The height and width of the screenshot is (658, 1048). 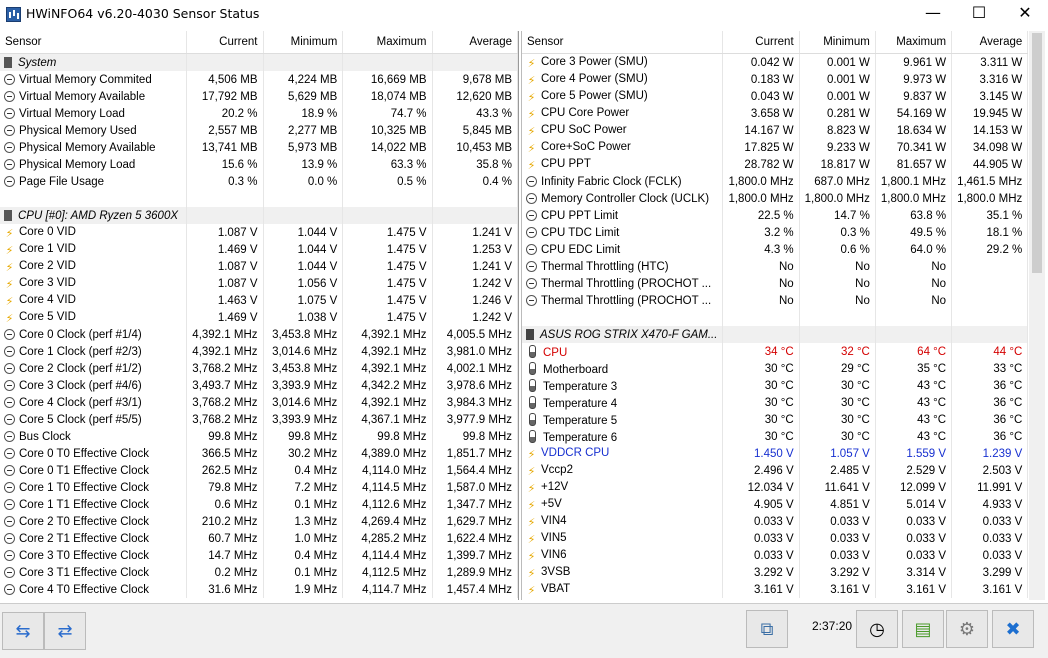 What do you see at coordinates (475, 572) in the screenshot?
I see `average-value: 1,289.9 MHz` at bounding box center [475, 572].